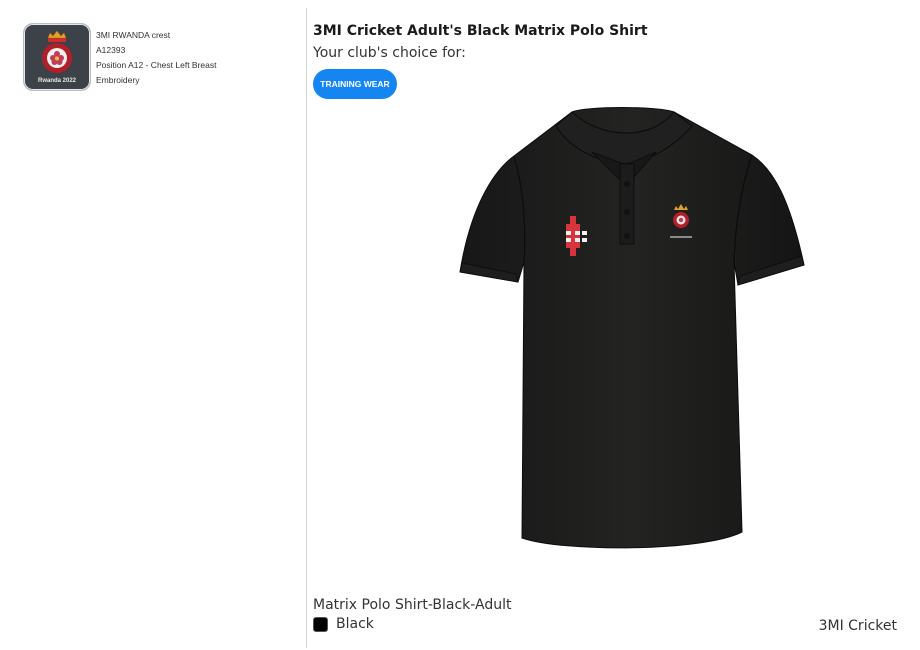 The image size is (920, 650). I want to click on crest-thumbnail: Rwanda 2022, so click(57, 57).